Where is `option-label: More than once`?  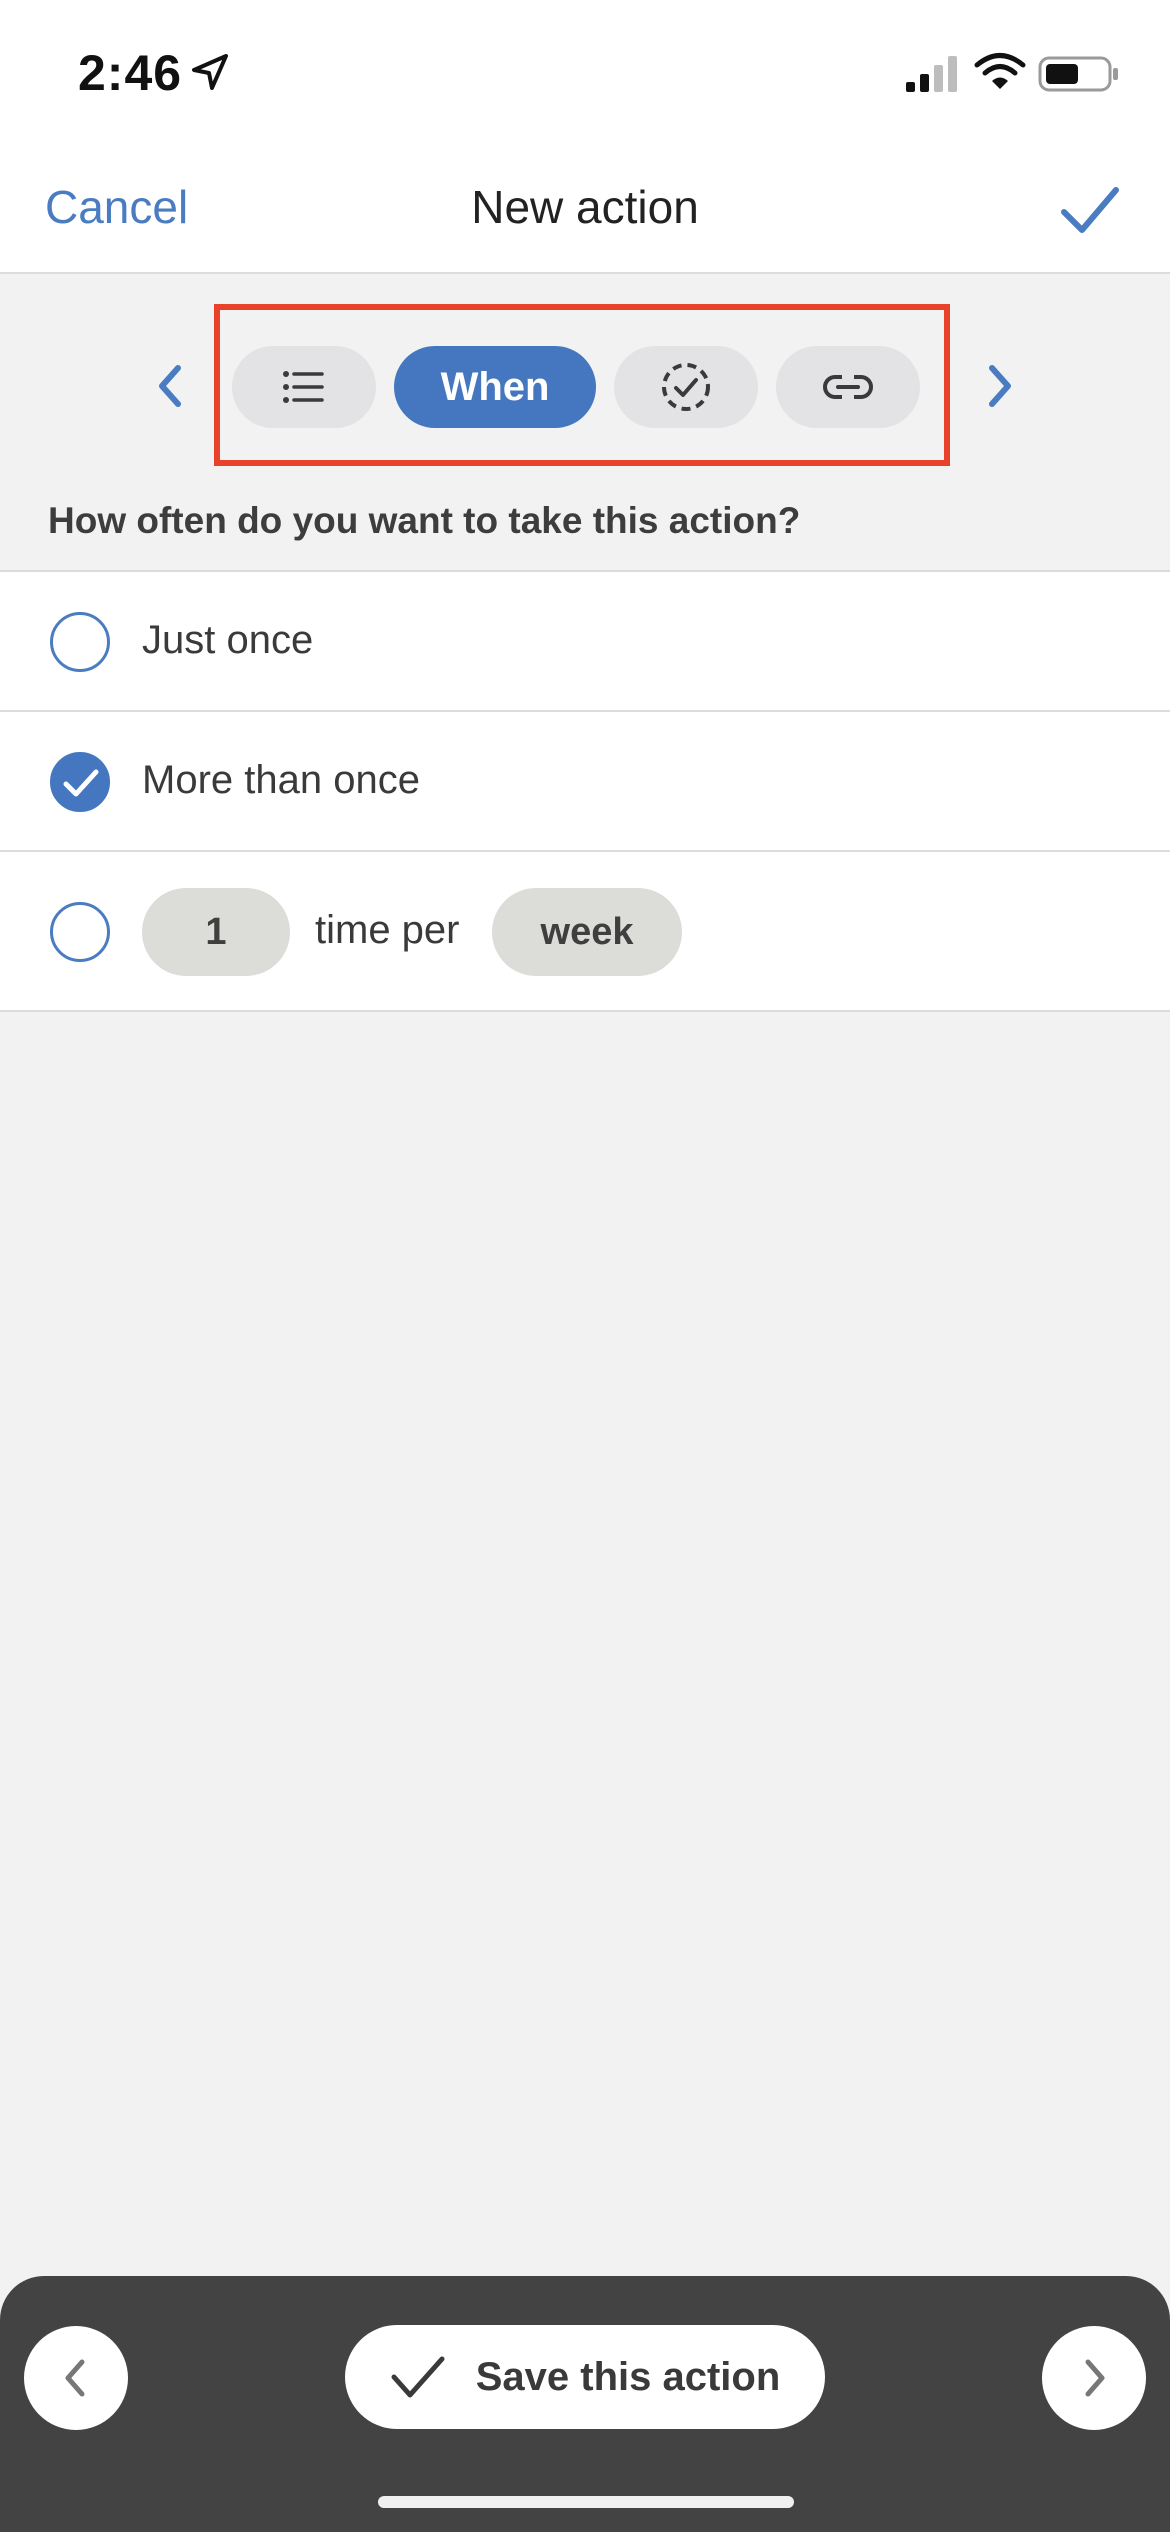
option-label: More than once is located at coordinates (281, 780).